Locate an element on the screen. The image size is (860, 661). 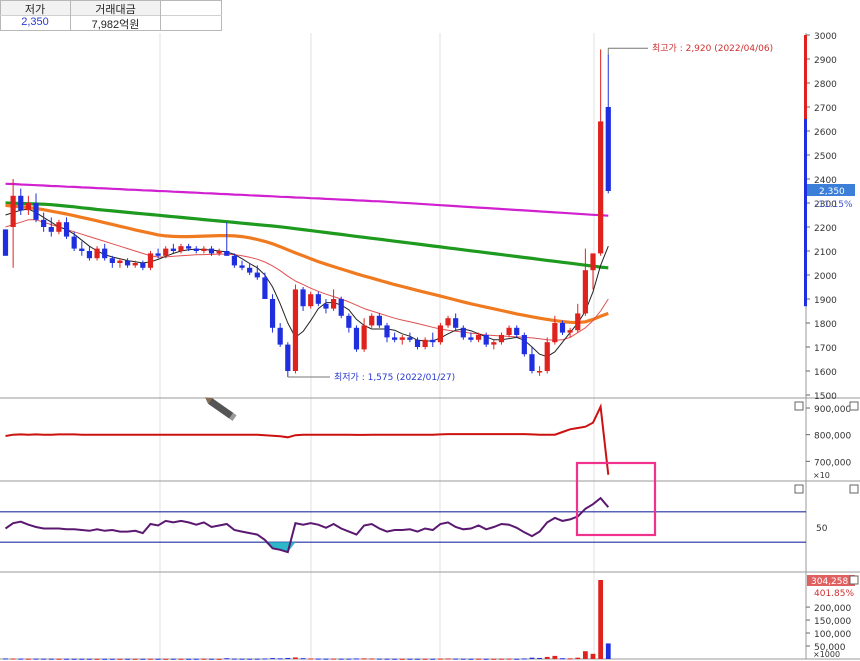
price-tick-label: 2000 is located at coordinates (825, 277).